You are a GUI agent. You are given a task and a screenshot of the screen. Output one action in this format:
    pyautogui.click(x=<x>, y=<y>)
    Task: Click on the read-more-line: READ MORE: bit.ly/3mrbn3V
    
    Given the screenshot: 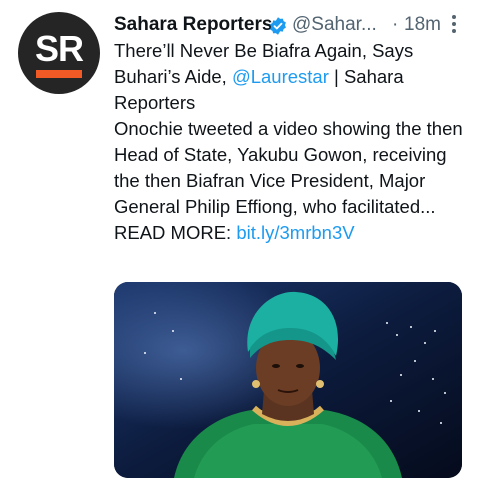 What is the action you would take?
    pyautogui.click(x=289, y=233)
    